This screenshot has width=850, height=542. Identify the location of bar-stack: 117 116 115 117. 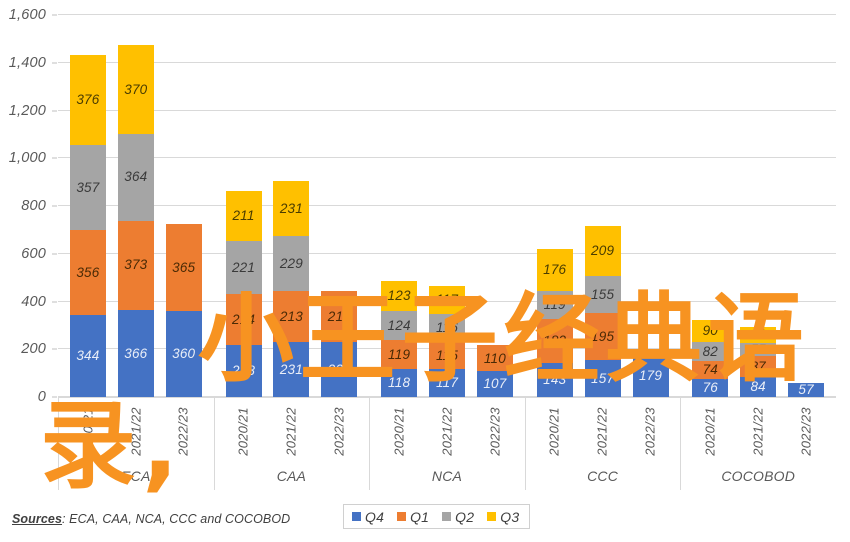
(447, 341).